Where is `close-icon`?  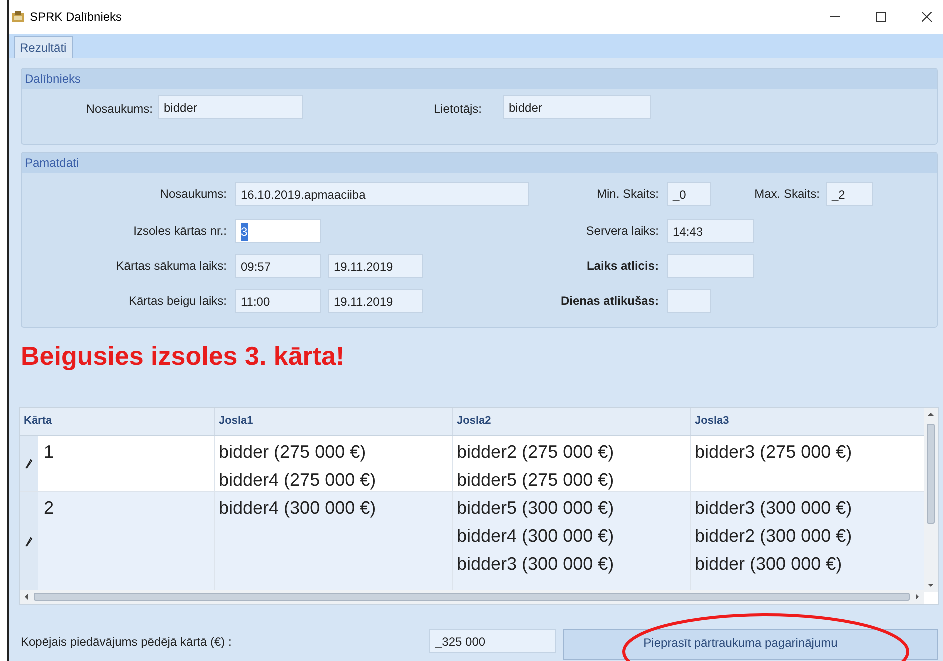
close-icon is located at coordinates (927, 17).